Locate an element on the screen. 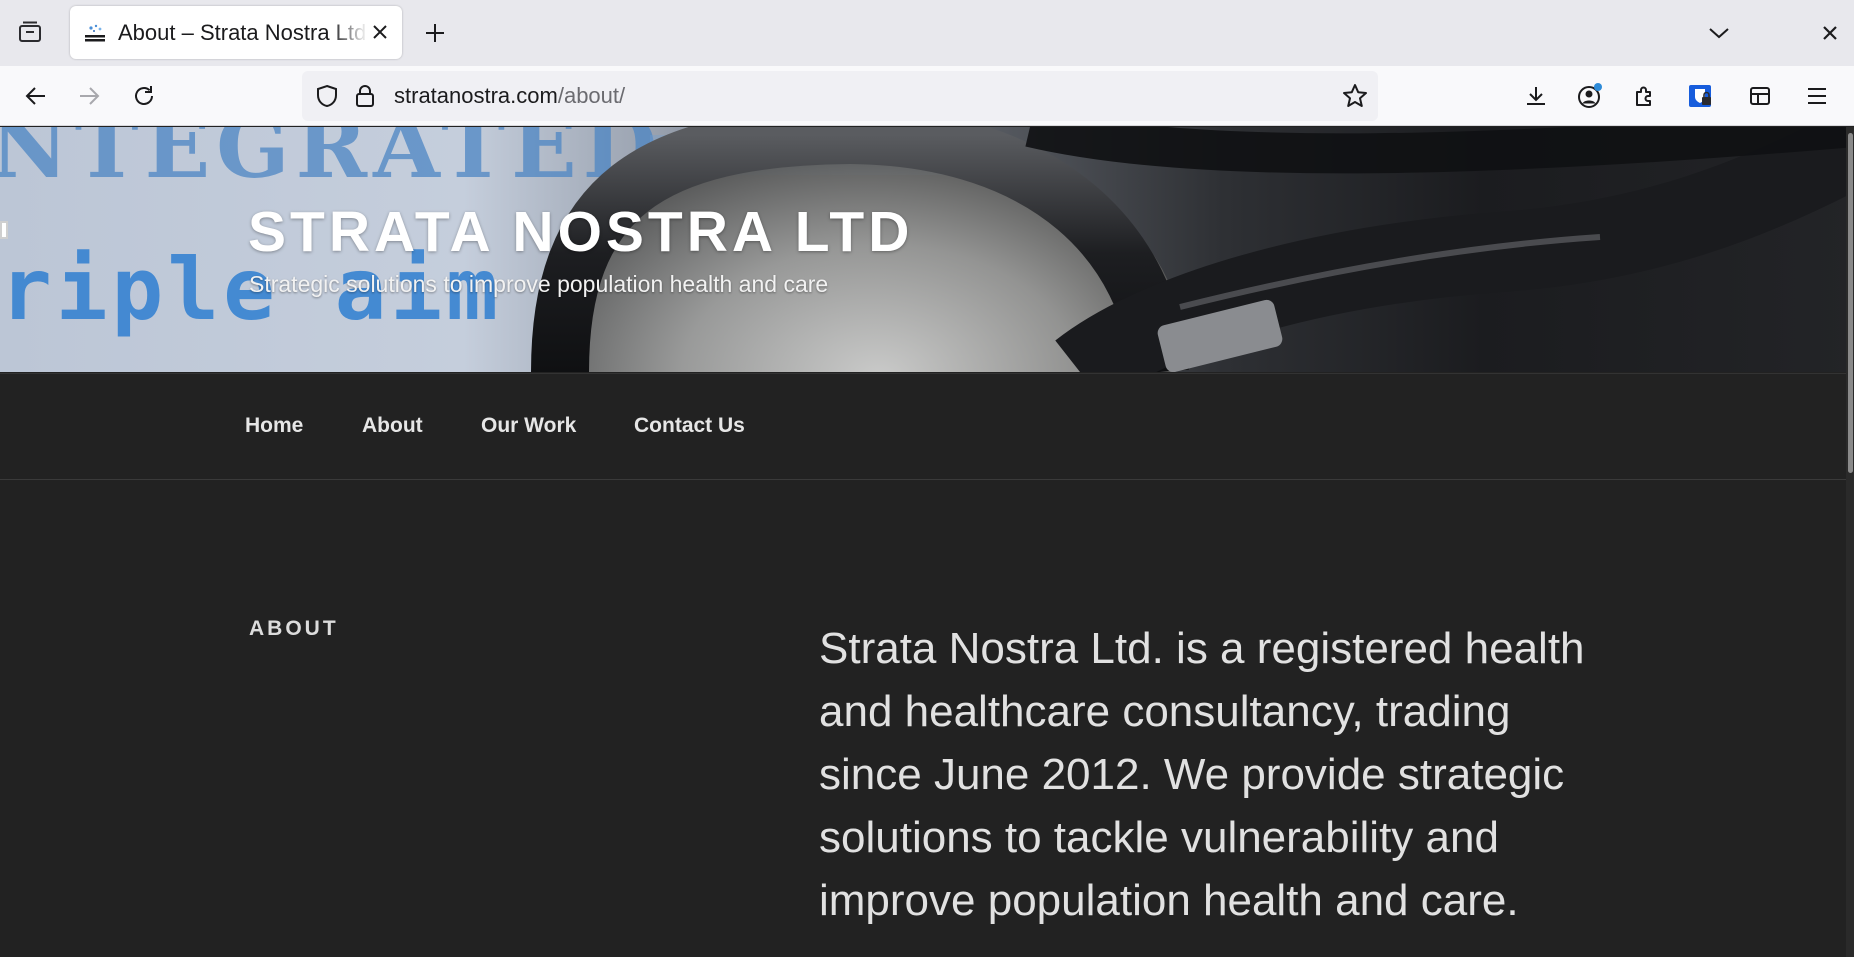 This screenshot has height=957, width=1854. chevron-down-icon is located at coordinates (1719, 33).